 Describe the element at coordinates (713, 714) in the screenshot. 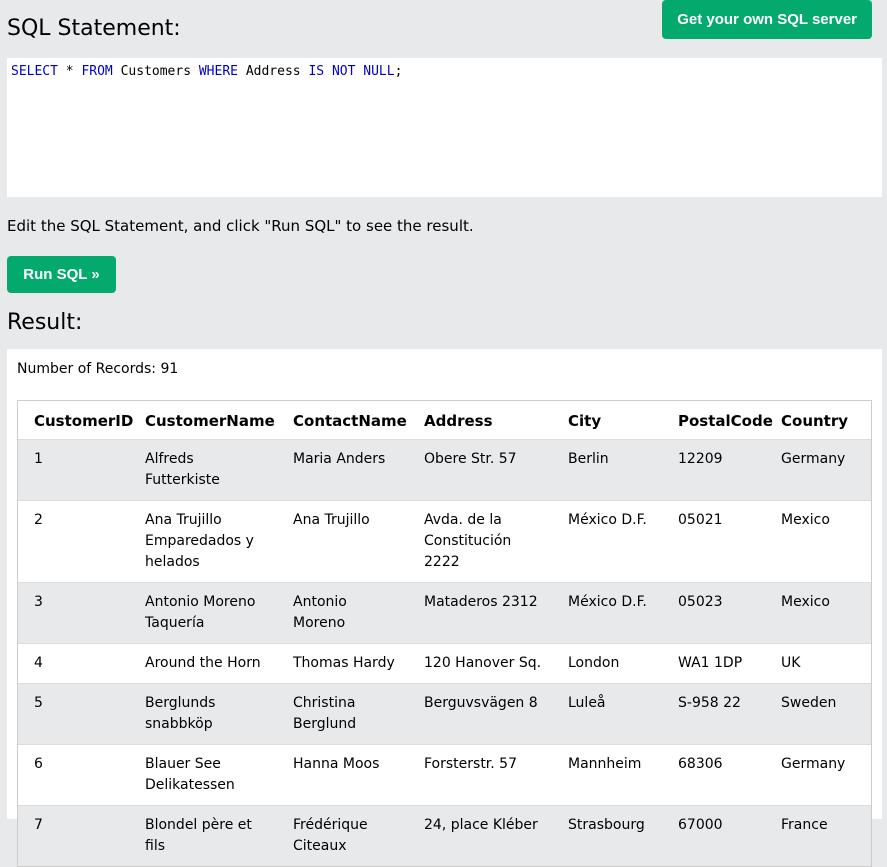

I see `table-cell-postalcode: S-958 22` at that location.